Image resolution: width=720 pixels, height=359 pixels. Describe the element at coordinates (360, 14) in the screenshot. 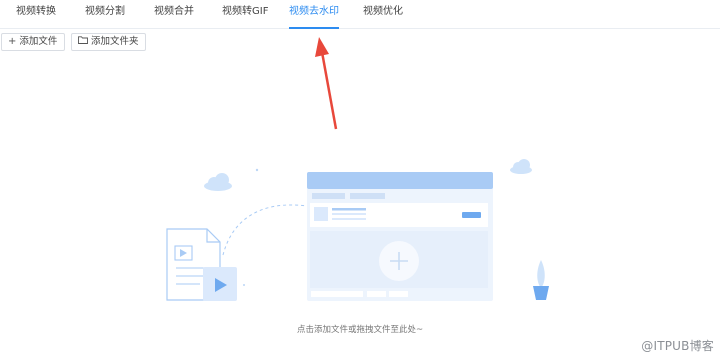

I see `tab-bar: 视频转换 视频分割 视频合并 视频转GIF 视频去水印 视频优化` at that location.